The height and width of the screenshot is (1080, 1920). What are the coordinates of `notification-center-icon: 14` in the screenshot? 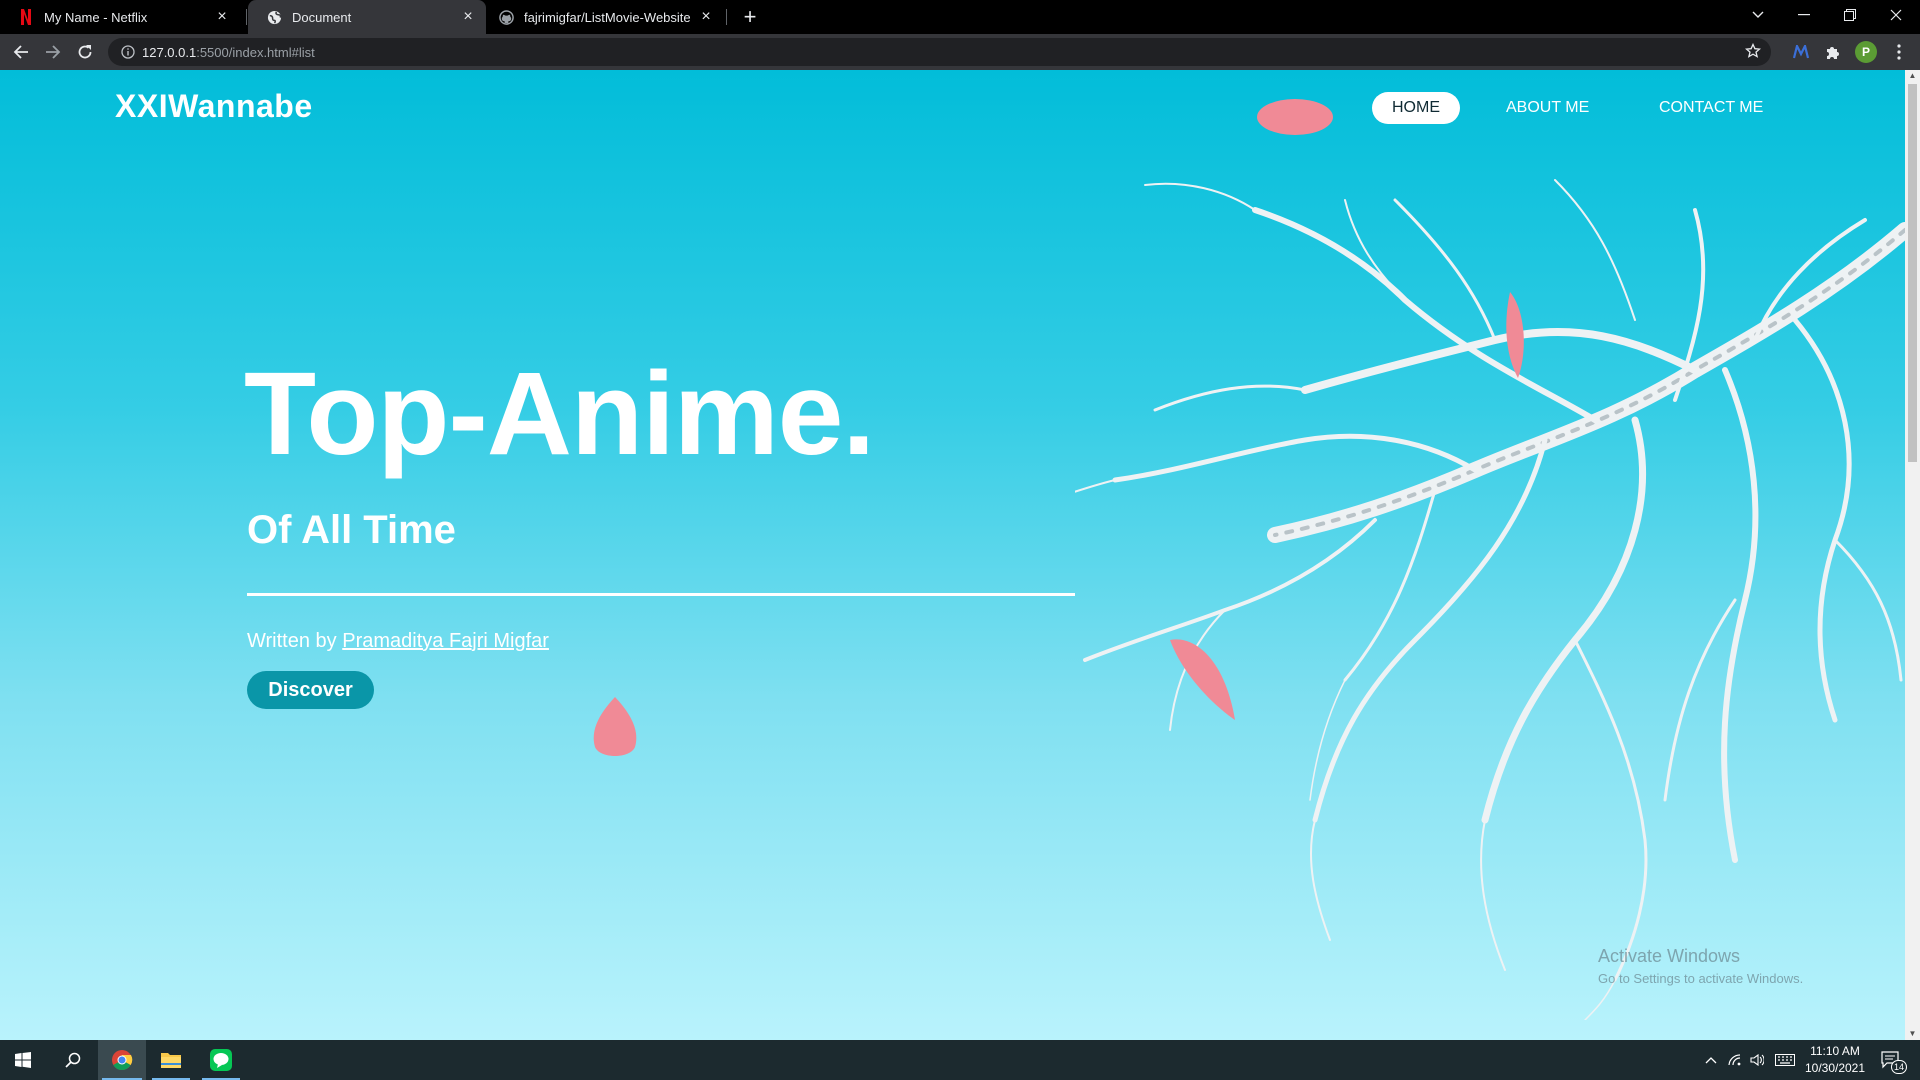 It's located at (1891, 1060).